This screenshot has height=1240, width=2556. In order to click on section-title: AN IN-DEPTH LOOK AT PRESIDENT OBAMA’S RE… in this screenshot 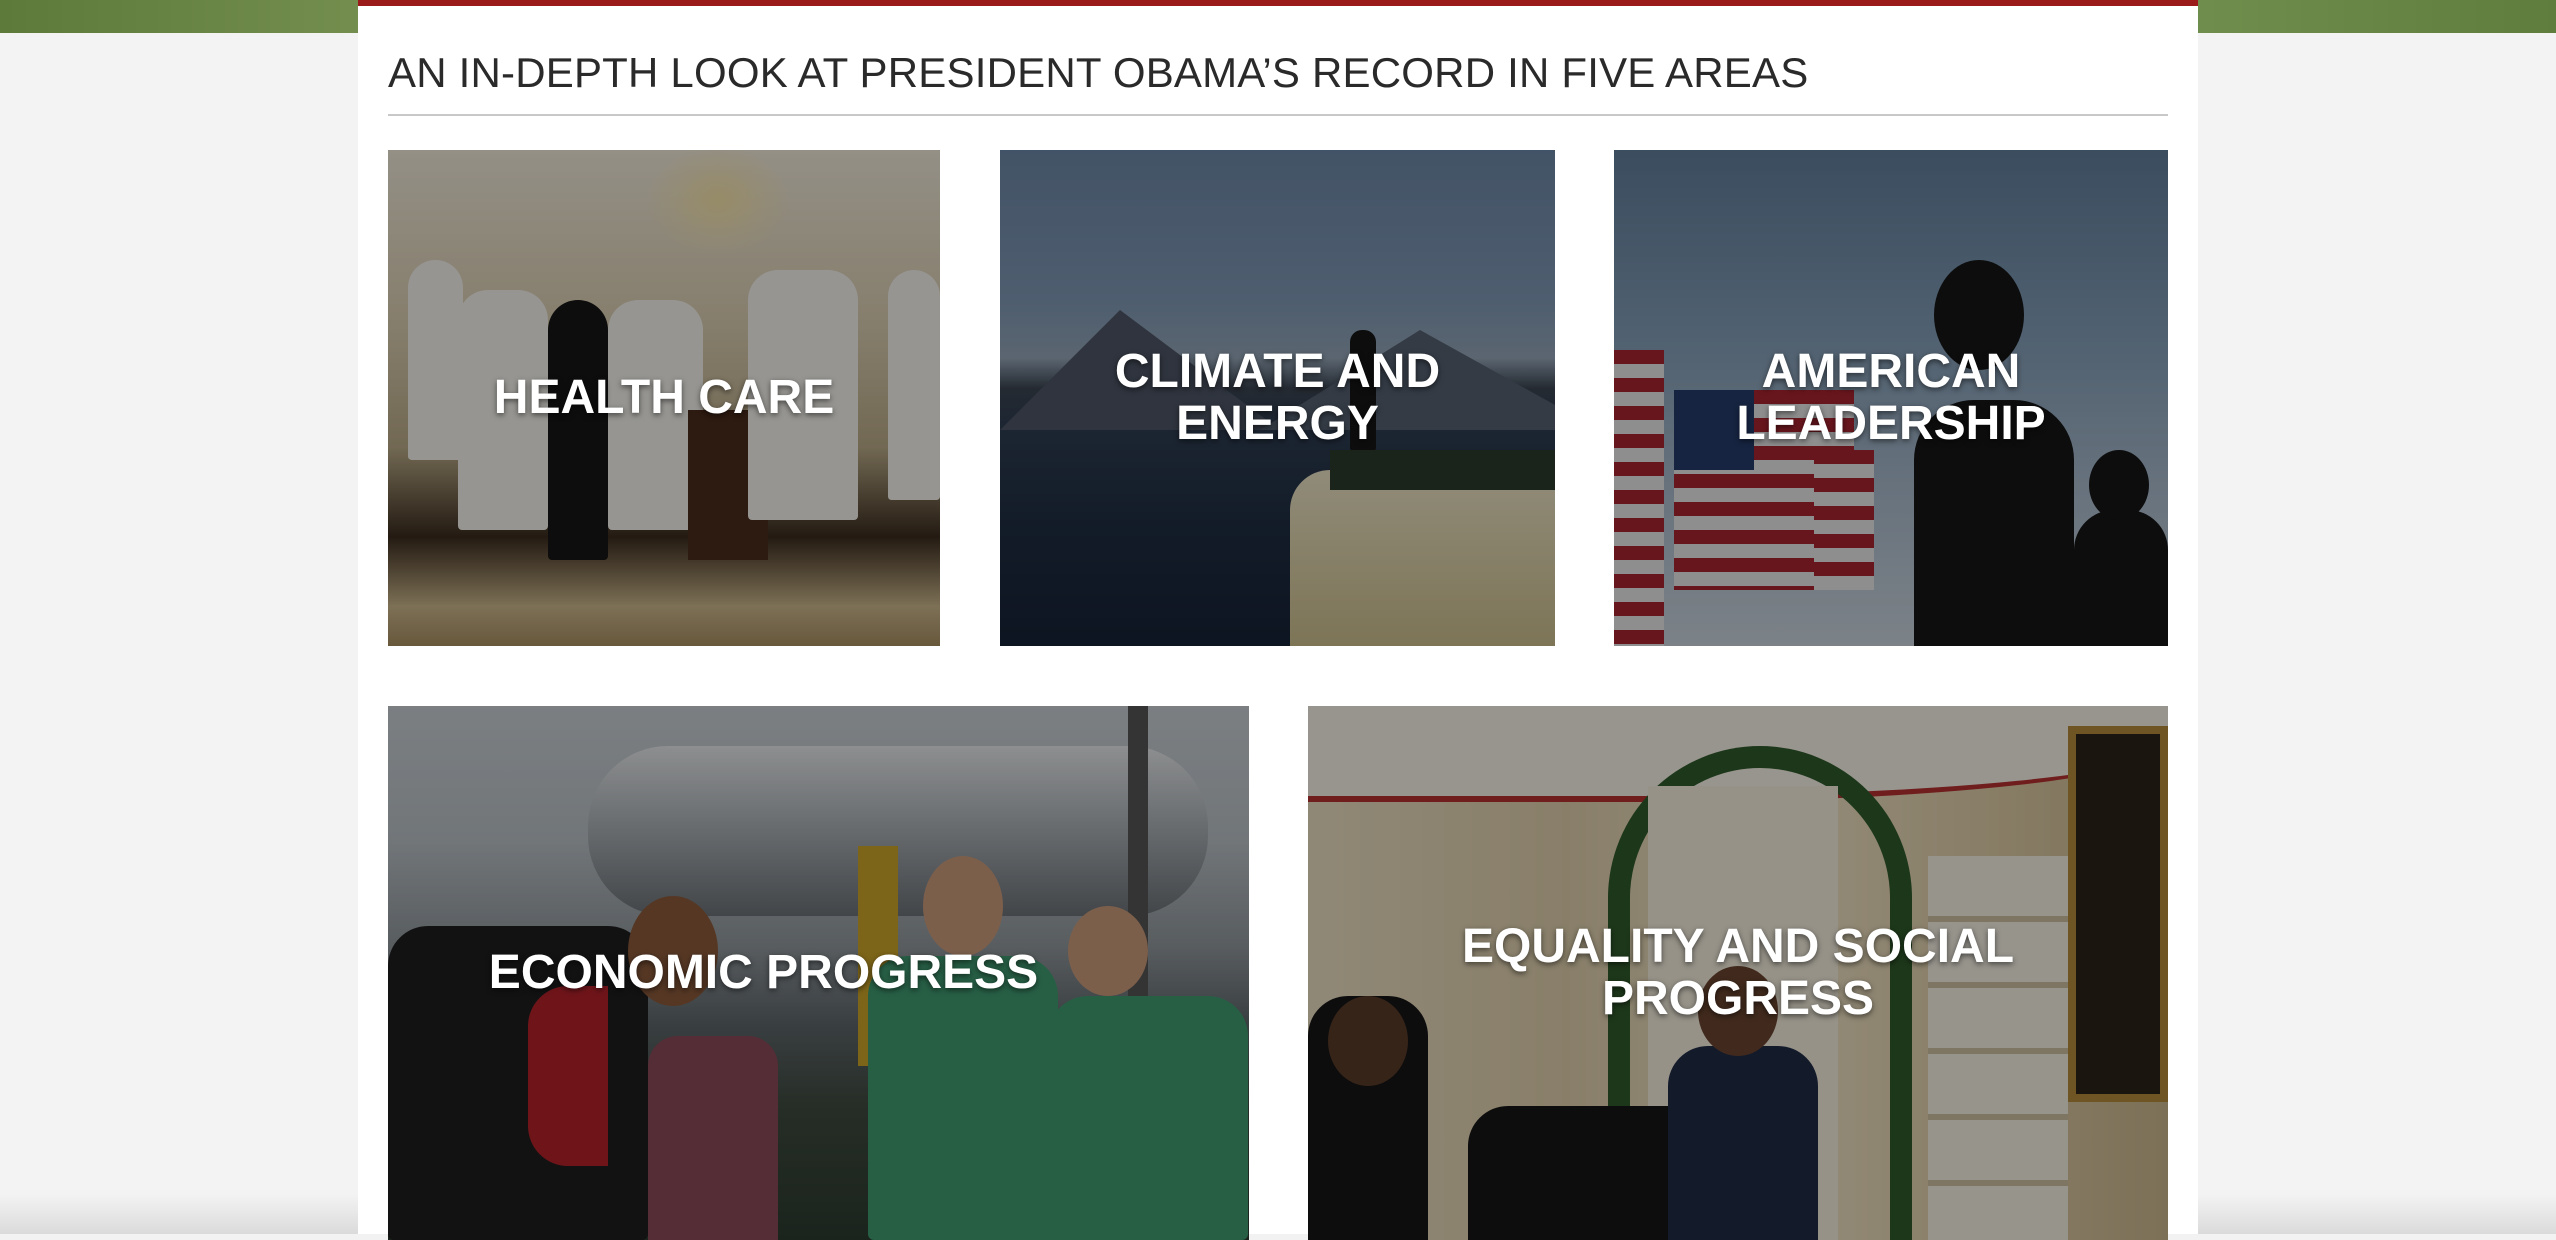, I will do `click(1278, 73)`.